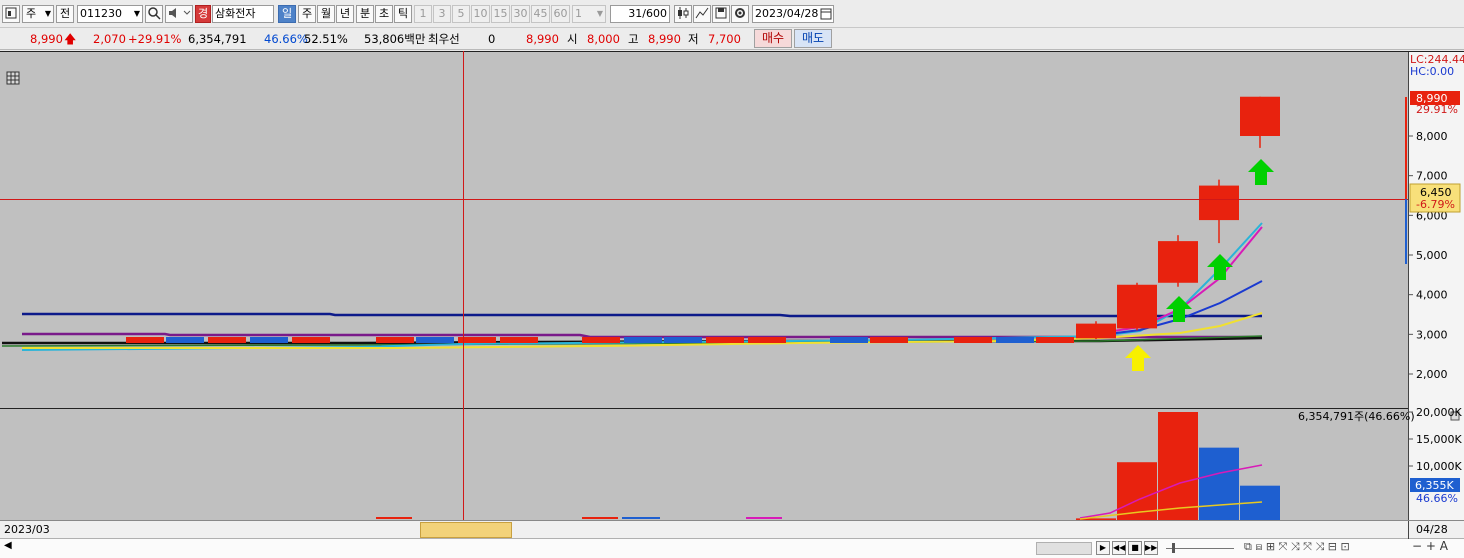 The height and width of the screenshot is (558, 1464). What do you see at coordinates (813, 38) in the screenshot?
I see `sell-button: 매도` at bounding box center [813, 38].